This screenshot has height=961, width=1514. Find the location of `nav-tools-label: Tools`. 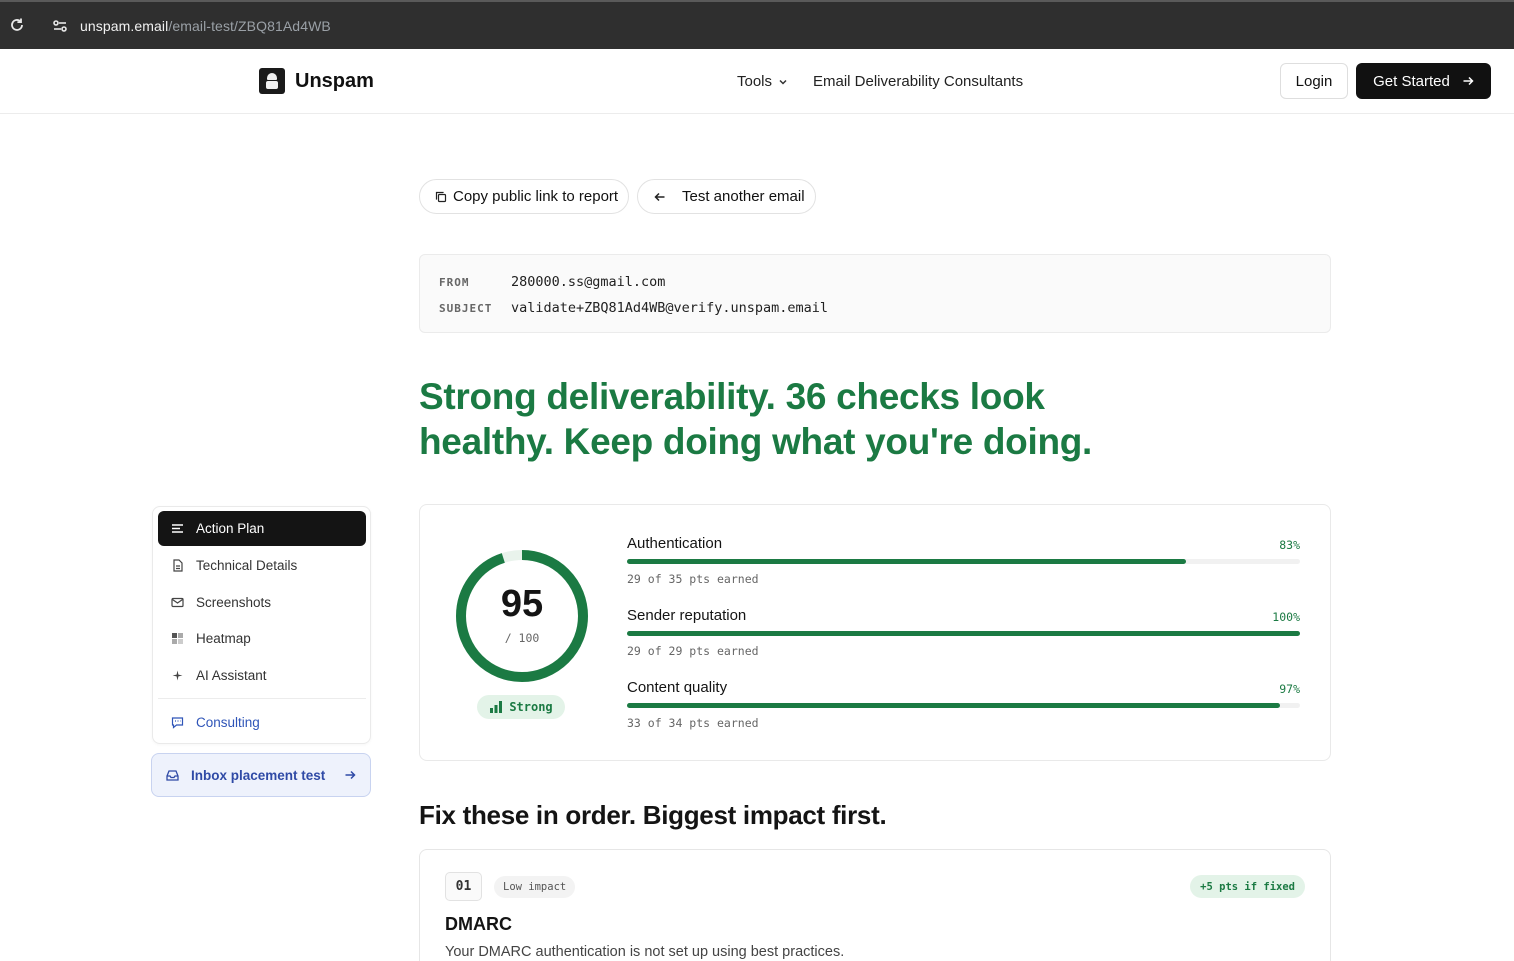

nav-tools-label: Tools is located at coordinates (755, 81).